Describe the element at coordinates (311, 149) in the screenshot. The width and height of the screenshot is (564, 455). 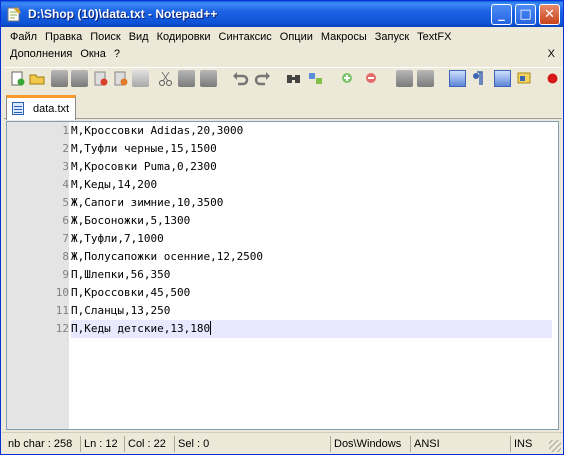
I see `code-line: М,Туфли черные,15,1500` at that location.